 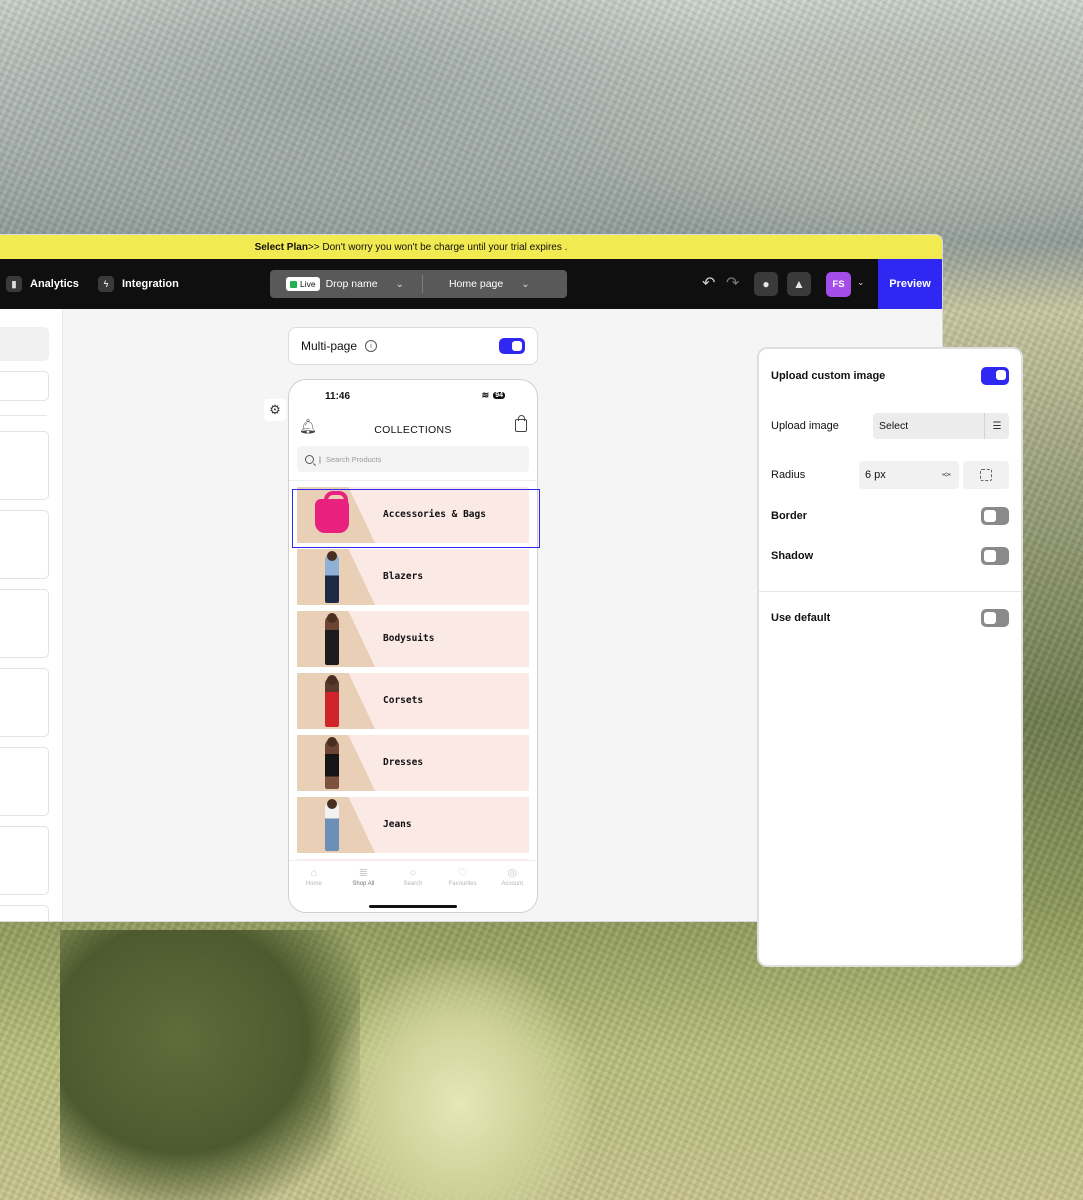 What do you see at coordinates (413, 430) in the screenshot?
I see `page-title: COLLECTIONS` at bounding box center [413, 430].